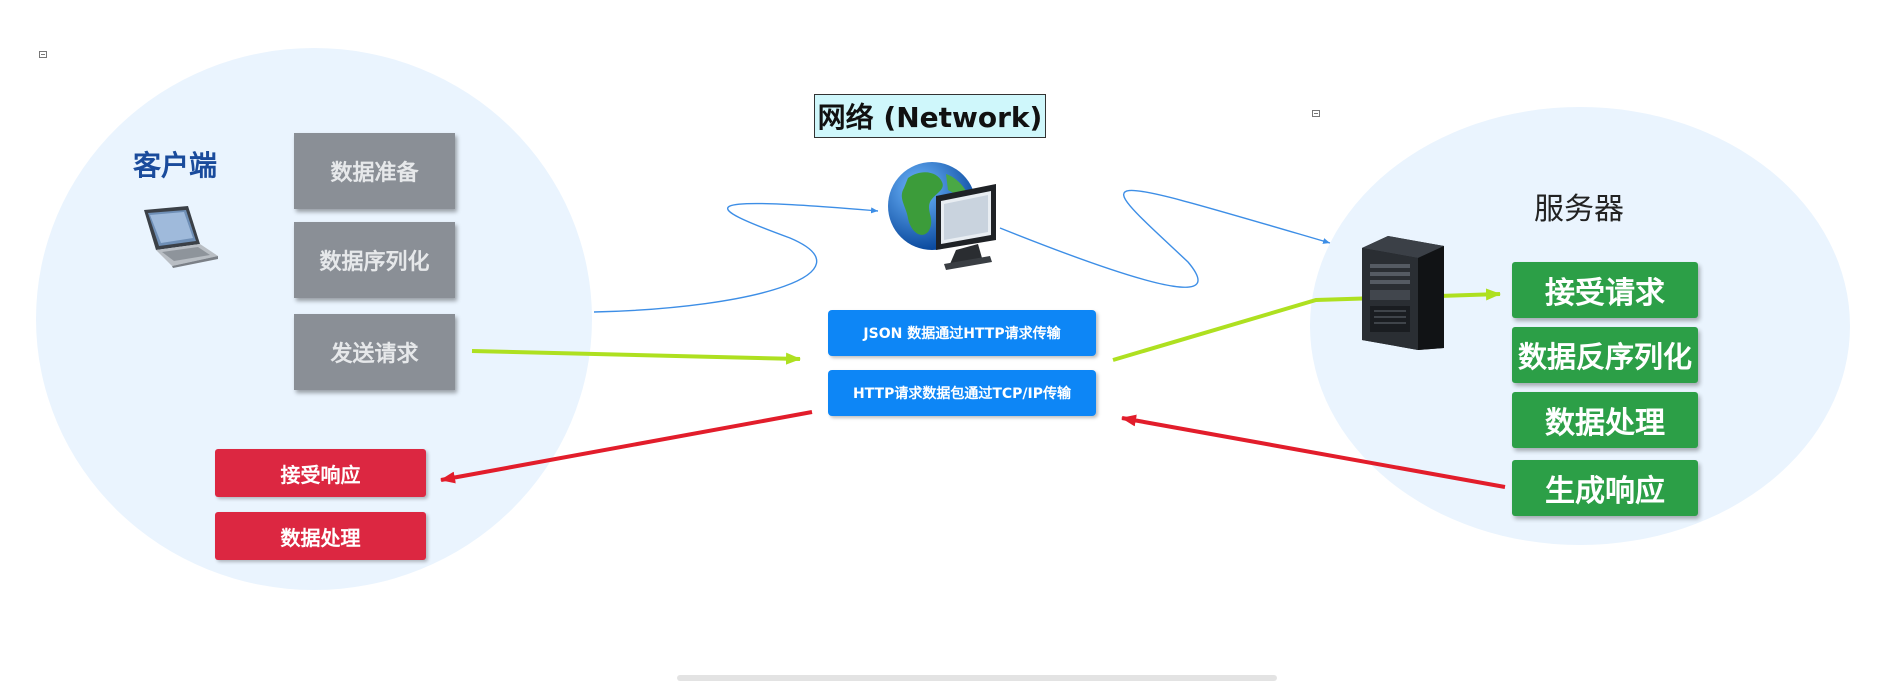 This screenshot has width=1893, height=681. I want to click on server-title: 服务器, so click(1579, 209).